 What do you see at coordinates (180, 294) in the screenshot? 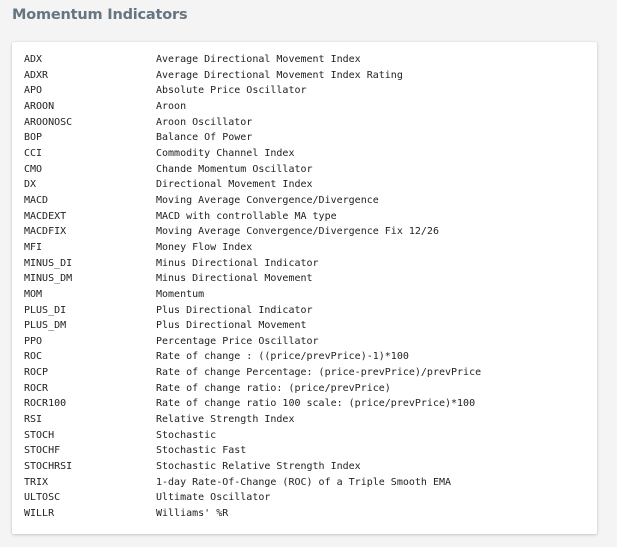
I see `indicator-name: Momentum` at bounding box center [180, 294].